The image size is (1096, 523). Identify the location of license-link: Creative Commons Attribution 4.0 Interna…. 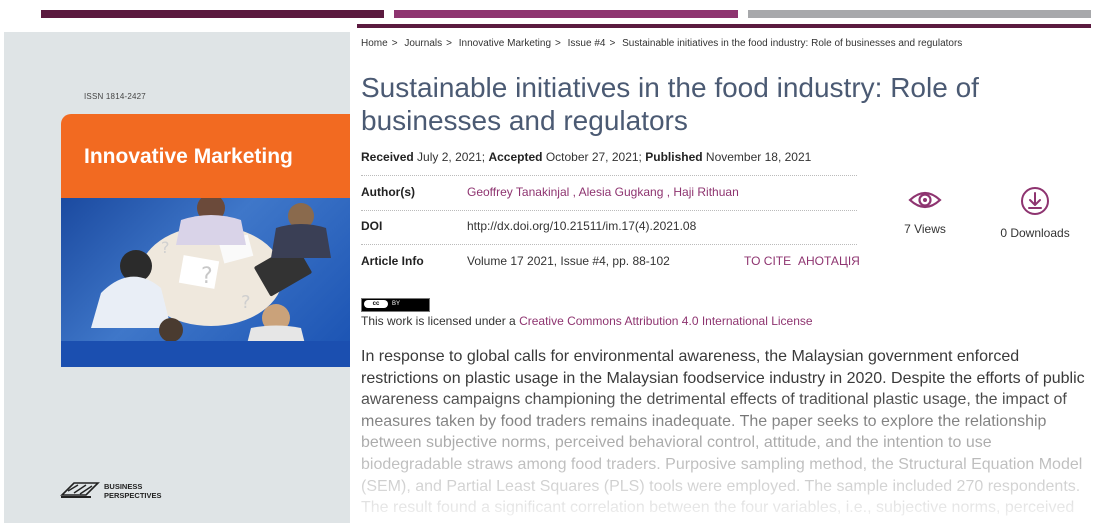
(666, 321).